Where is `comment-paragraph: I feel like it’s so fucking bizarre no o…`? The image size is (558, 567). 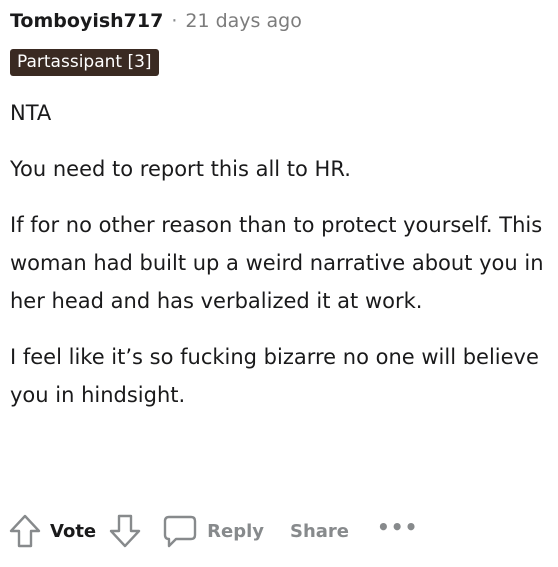
comment-paragraph: I feel like it’s so fucking bizarre no o… is located at coordinates (274, 376).